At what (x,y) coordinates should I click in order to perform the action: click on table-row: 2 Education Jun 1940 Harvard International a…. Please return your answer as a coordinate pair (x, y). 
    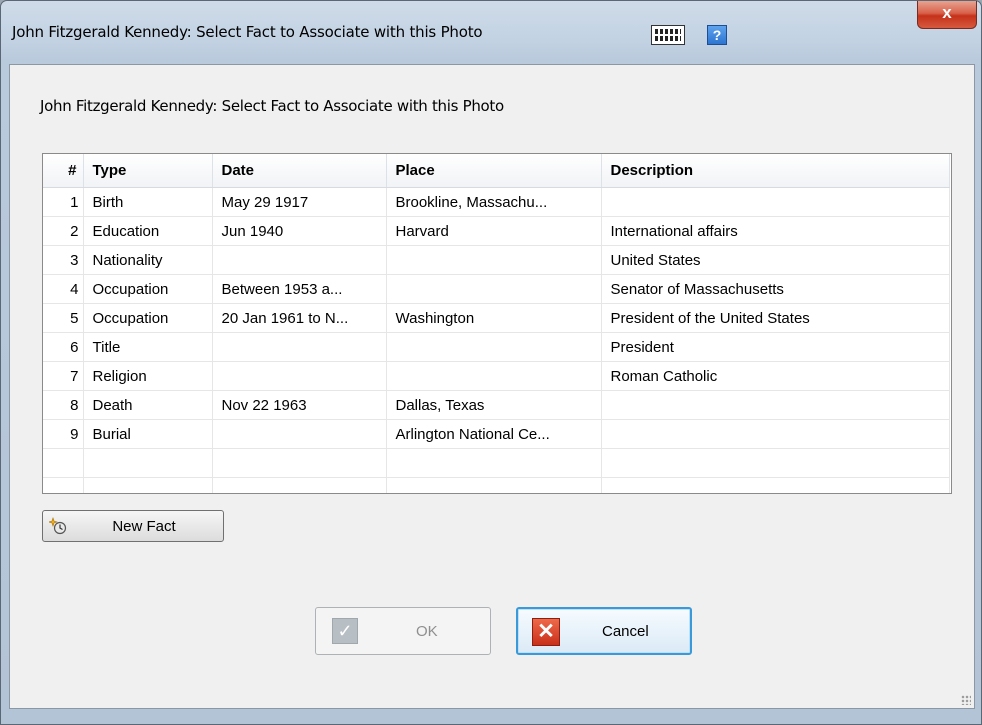
    Looking at the image, I should click on (496, 231).